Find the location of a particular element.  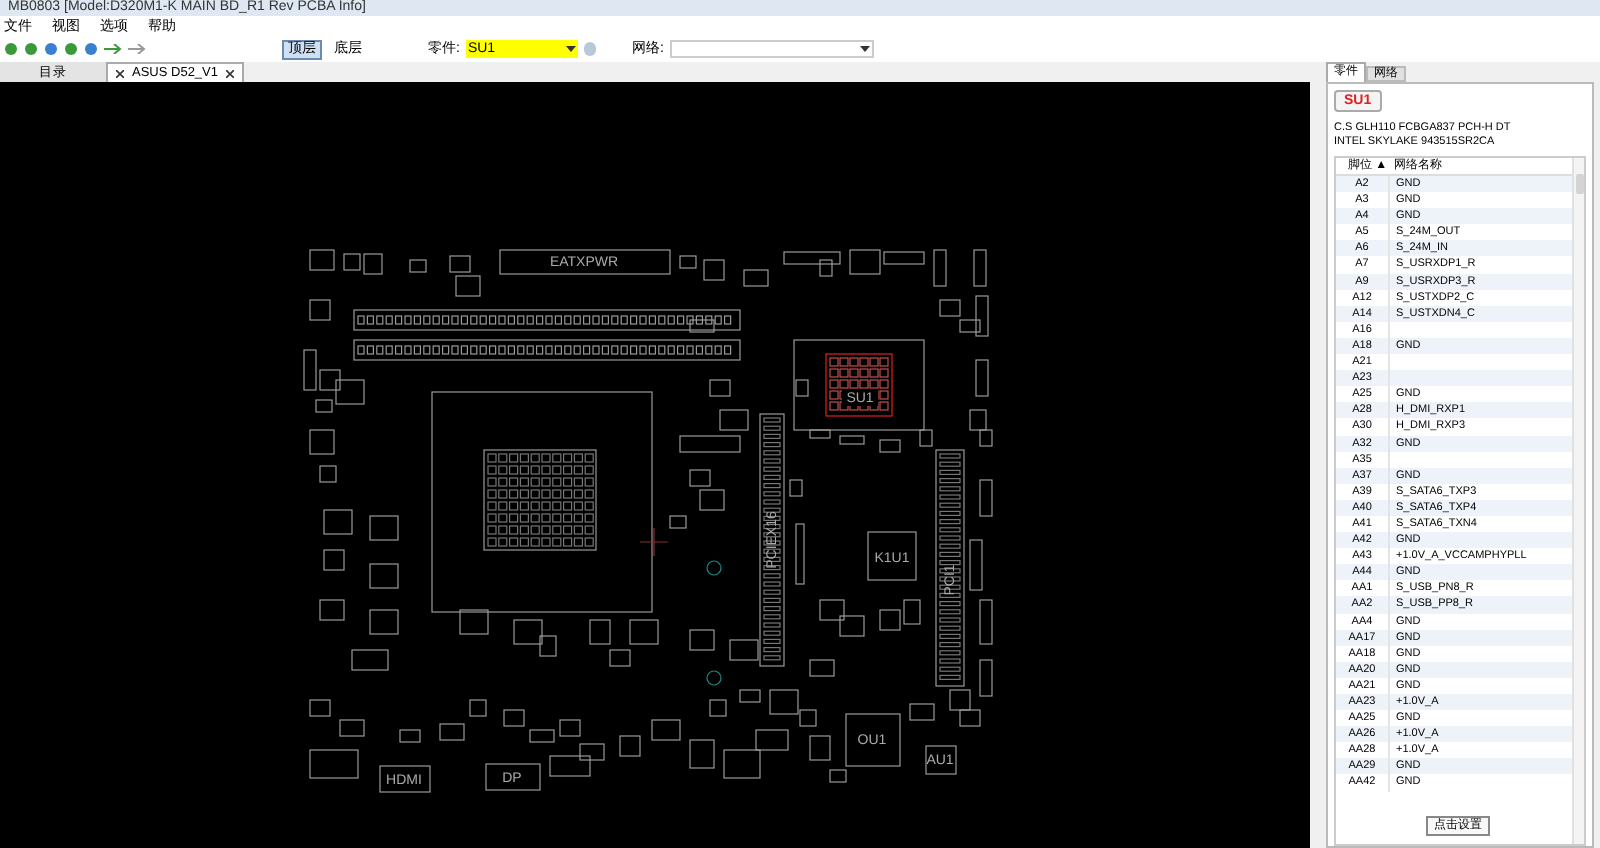

scrollbar is located at coordinates (1578, 501).